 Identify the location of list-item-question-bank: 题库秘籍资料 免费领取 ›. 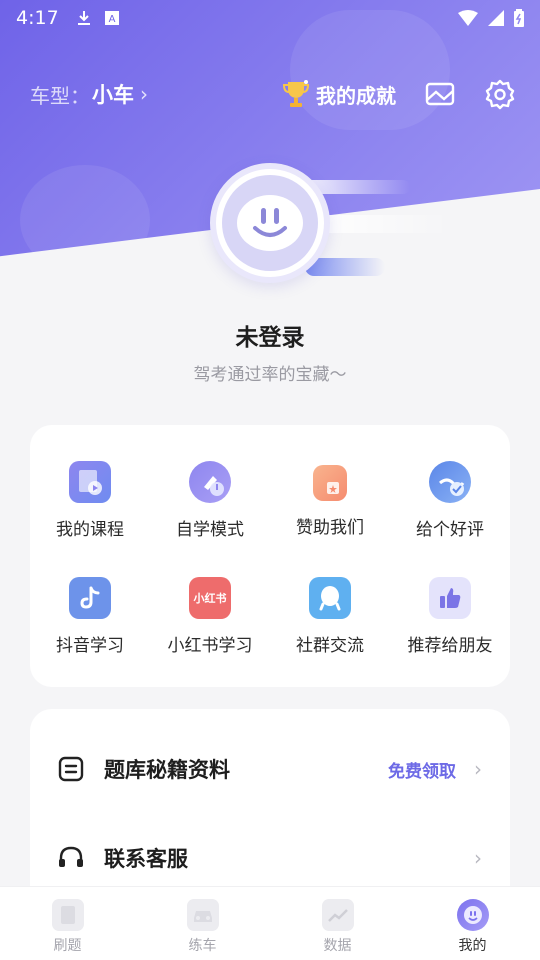
(268, 769).